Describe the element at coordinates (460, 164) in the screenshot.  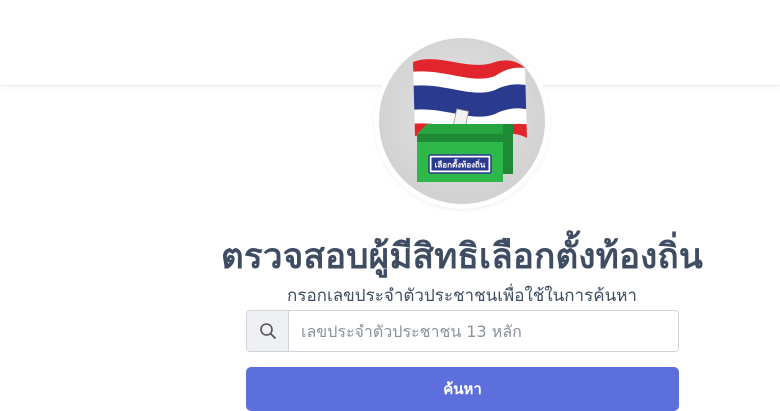
I see `ballot-box-label: เลือกตั้งท้องถิ่น` at that location.